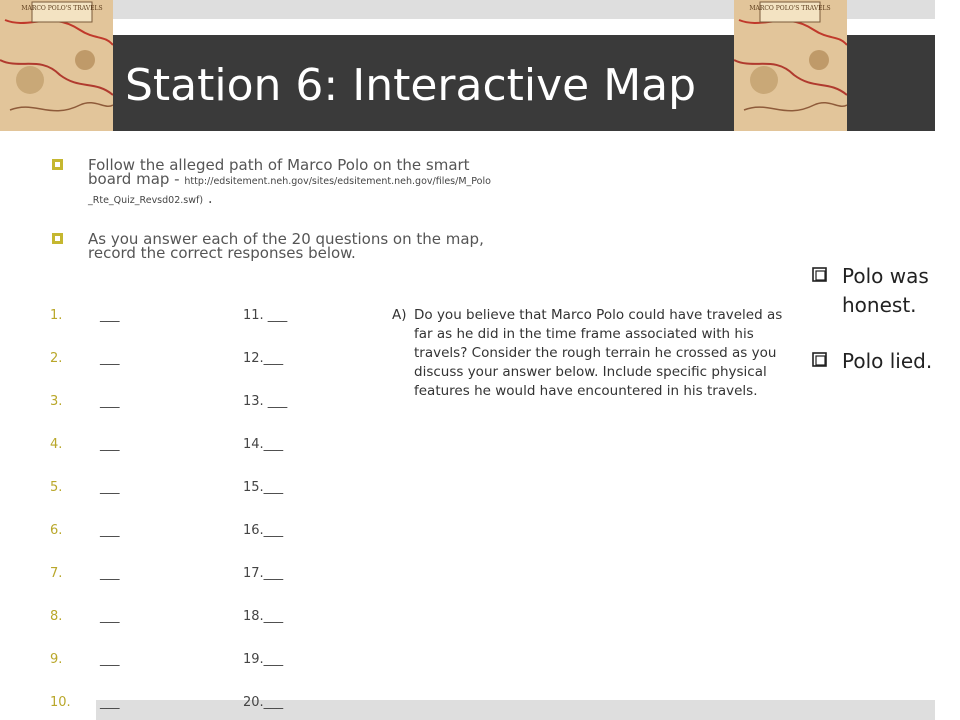  I want to click on poll-options: Polo was honest. Polo lied., so click(882, 332).